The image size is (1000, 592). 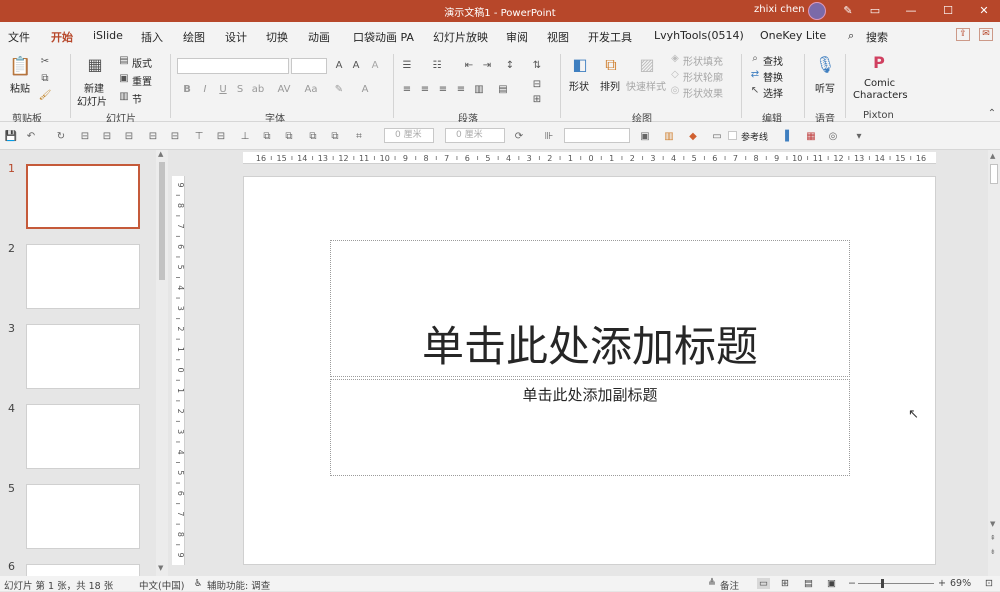 What do you see at coordinates (479, 90) in the screenshot?
I see `distributed-icon: ▥` at bounding box center [479, 90].